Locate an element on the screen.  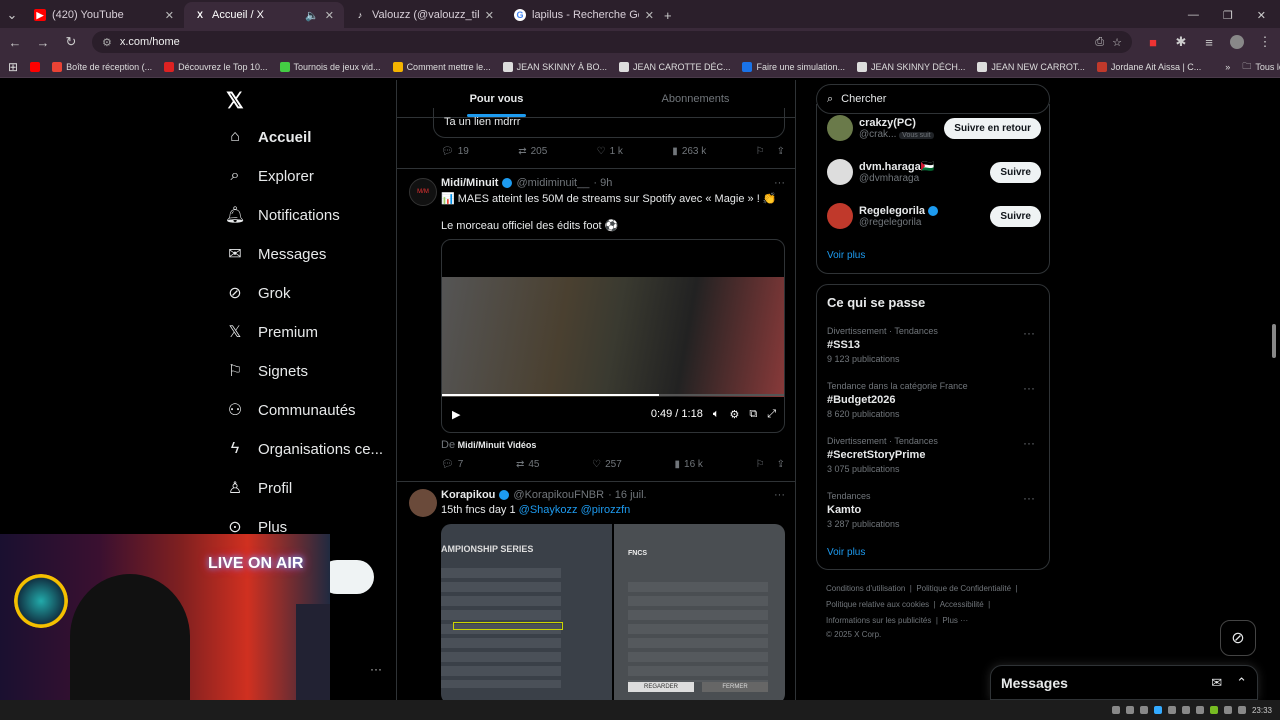
restore-icon: ❐ is located at coordinates (1228, 15).